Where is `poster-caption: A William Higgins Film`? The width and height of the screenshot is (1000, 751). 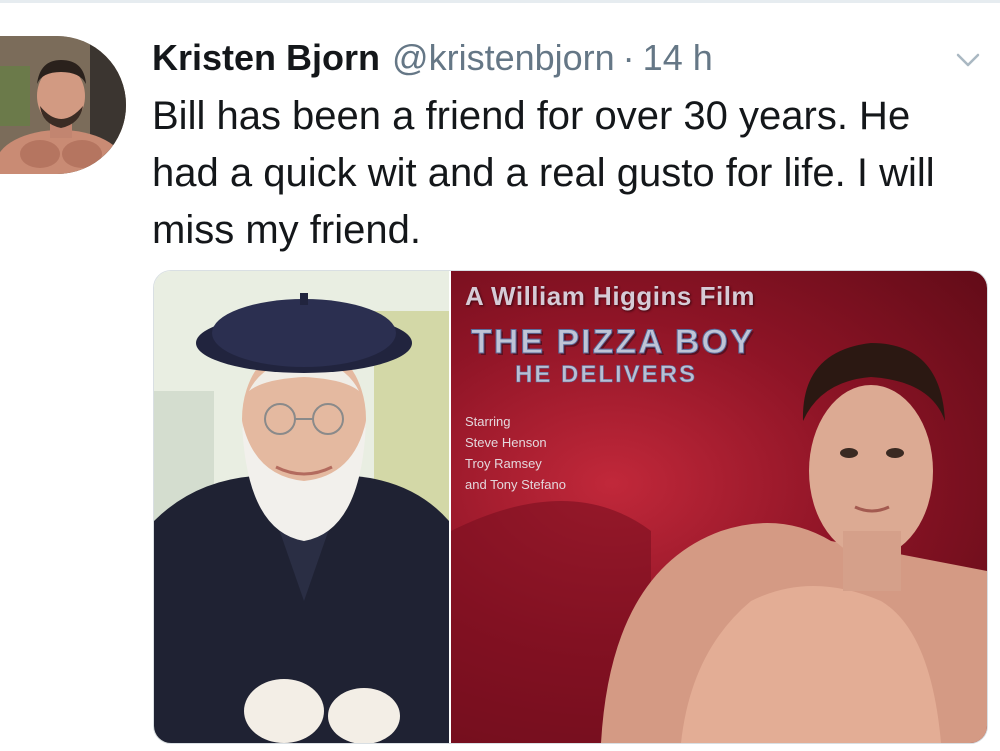 poster-caption: A William Higgins Film is located at coordinates (610, 296).